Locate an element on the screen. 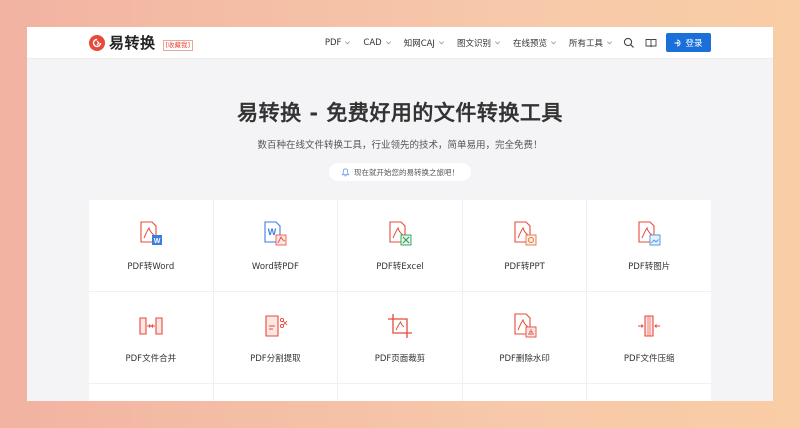  nav-item-cad: CAD is located at coordinates (377, 43).